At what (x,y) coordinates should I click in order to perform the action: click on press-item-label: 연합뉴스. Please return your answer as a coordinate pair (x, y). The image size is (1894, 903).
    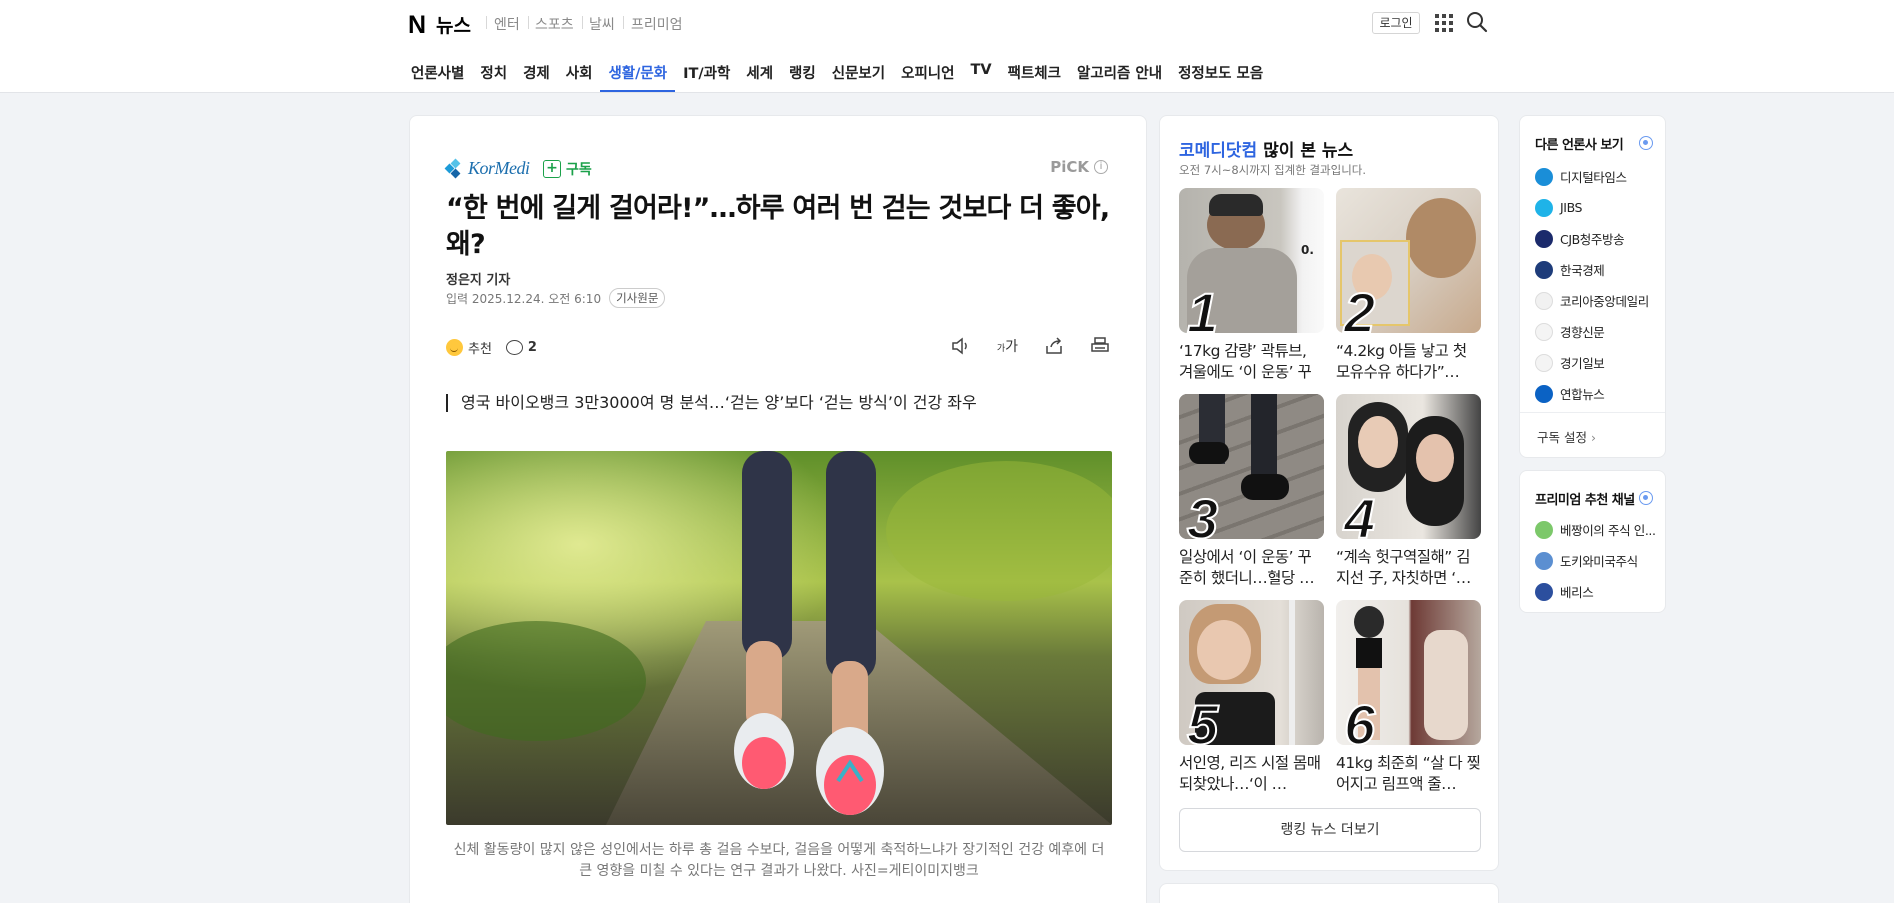
    Looking at the image, I should click on (1582, 394).